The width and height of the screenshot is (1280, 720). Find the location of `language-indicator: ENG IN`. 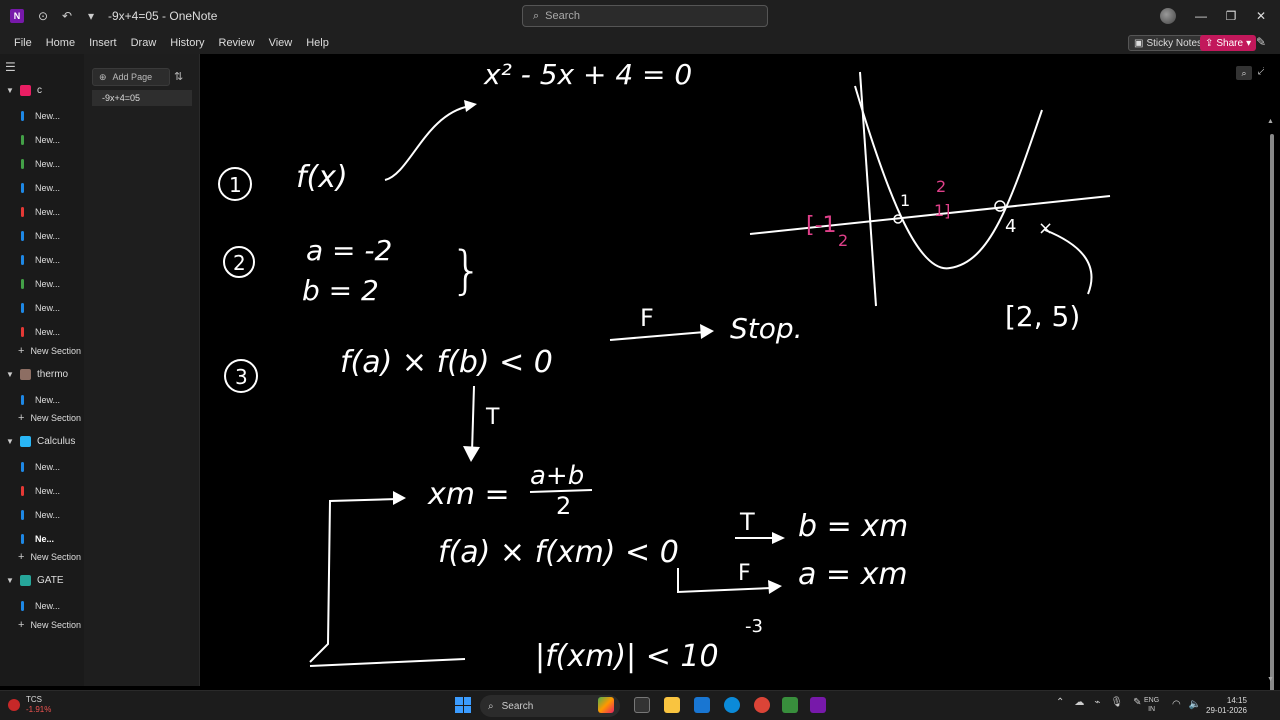

language-indicator: ENG IN is located at coordinates (1151, 705).